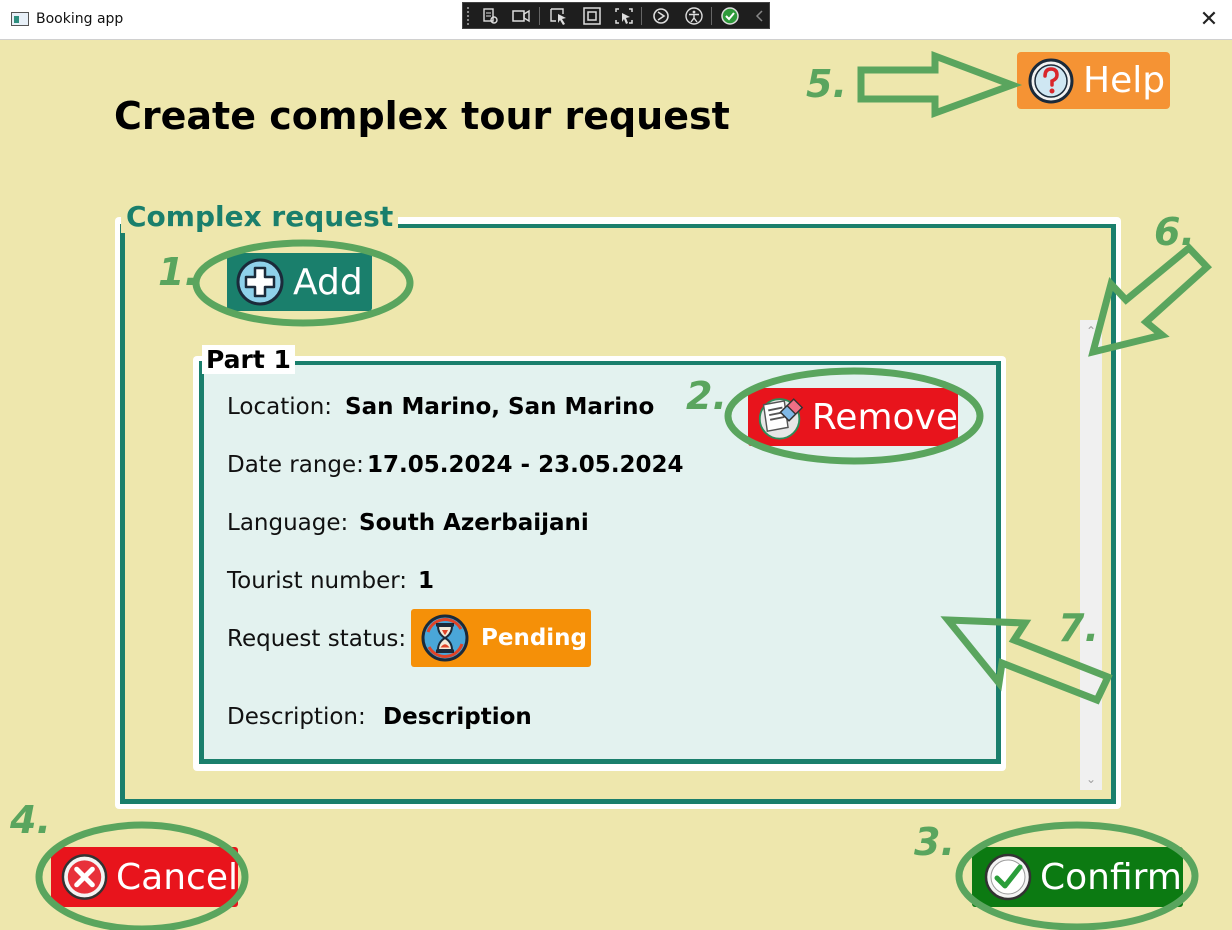  I want to click on remove-label: Remove, so click(884, 417).